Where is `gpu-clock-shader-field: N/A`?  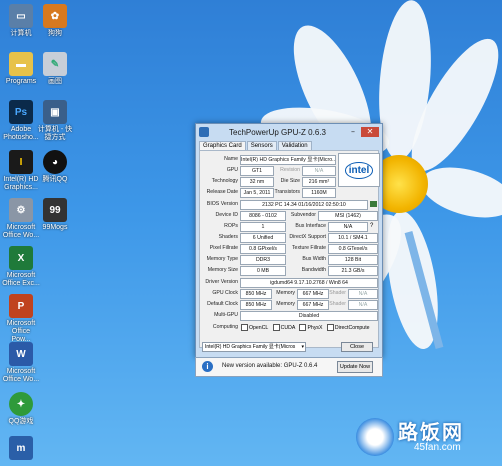 gpu-clock-shader-field: N/A is located at coordinates (363, 294).